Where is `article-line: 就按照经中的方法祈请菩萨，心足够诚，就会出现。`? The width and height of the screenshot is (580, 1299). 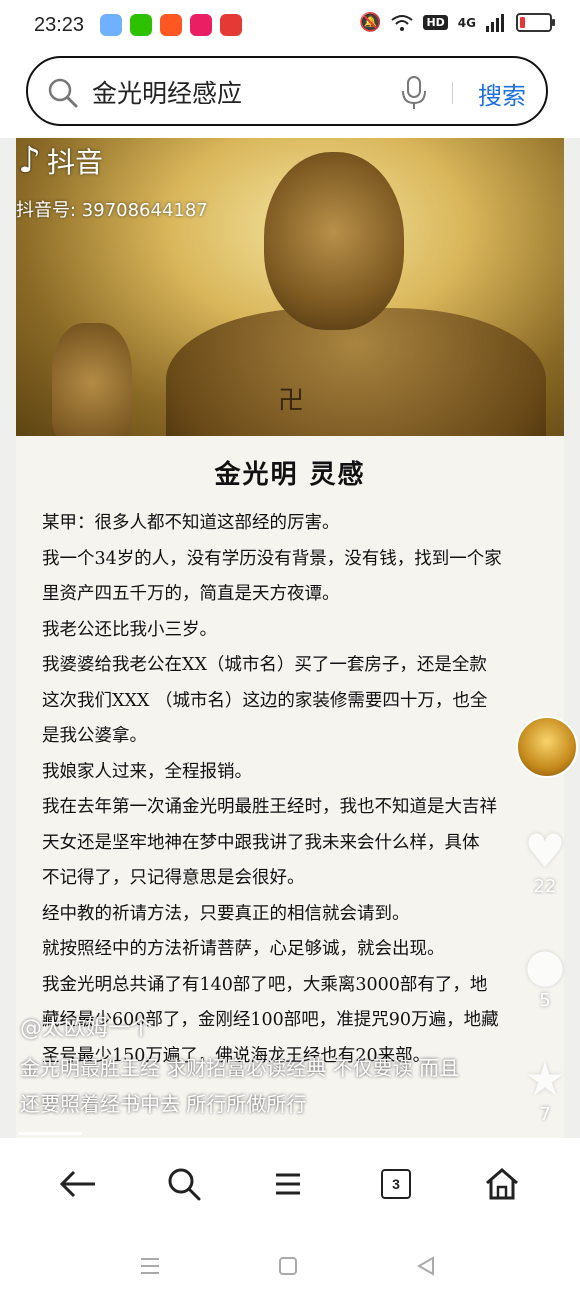 article-line: 就按照经中的方法祈请菩萨，心足够诚，就会出现。 is located at coordinates (243, 949).